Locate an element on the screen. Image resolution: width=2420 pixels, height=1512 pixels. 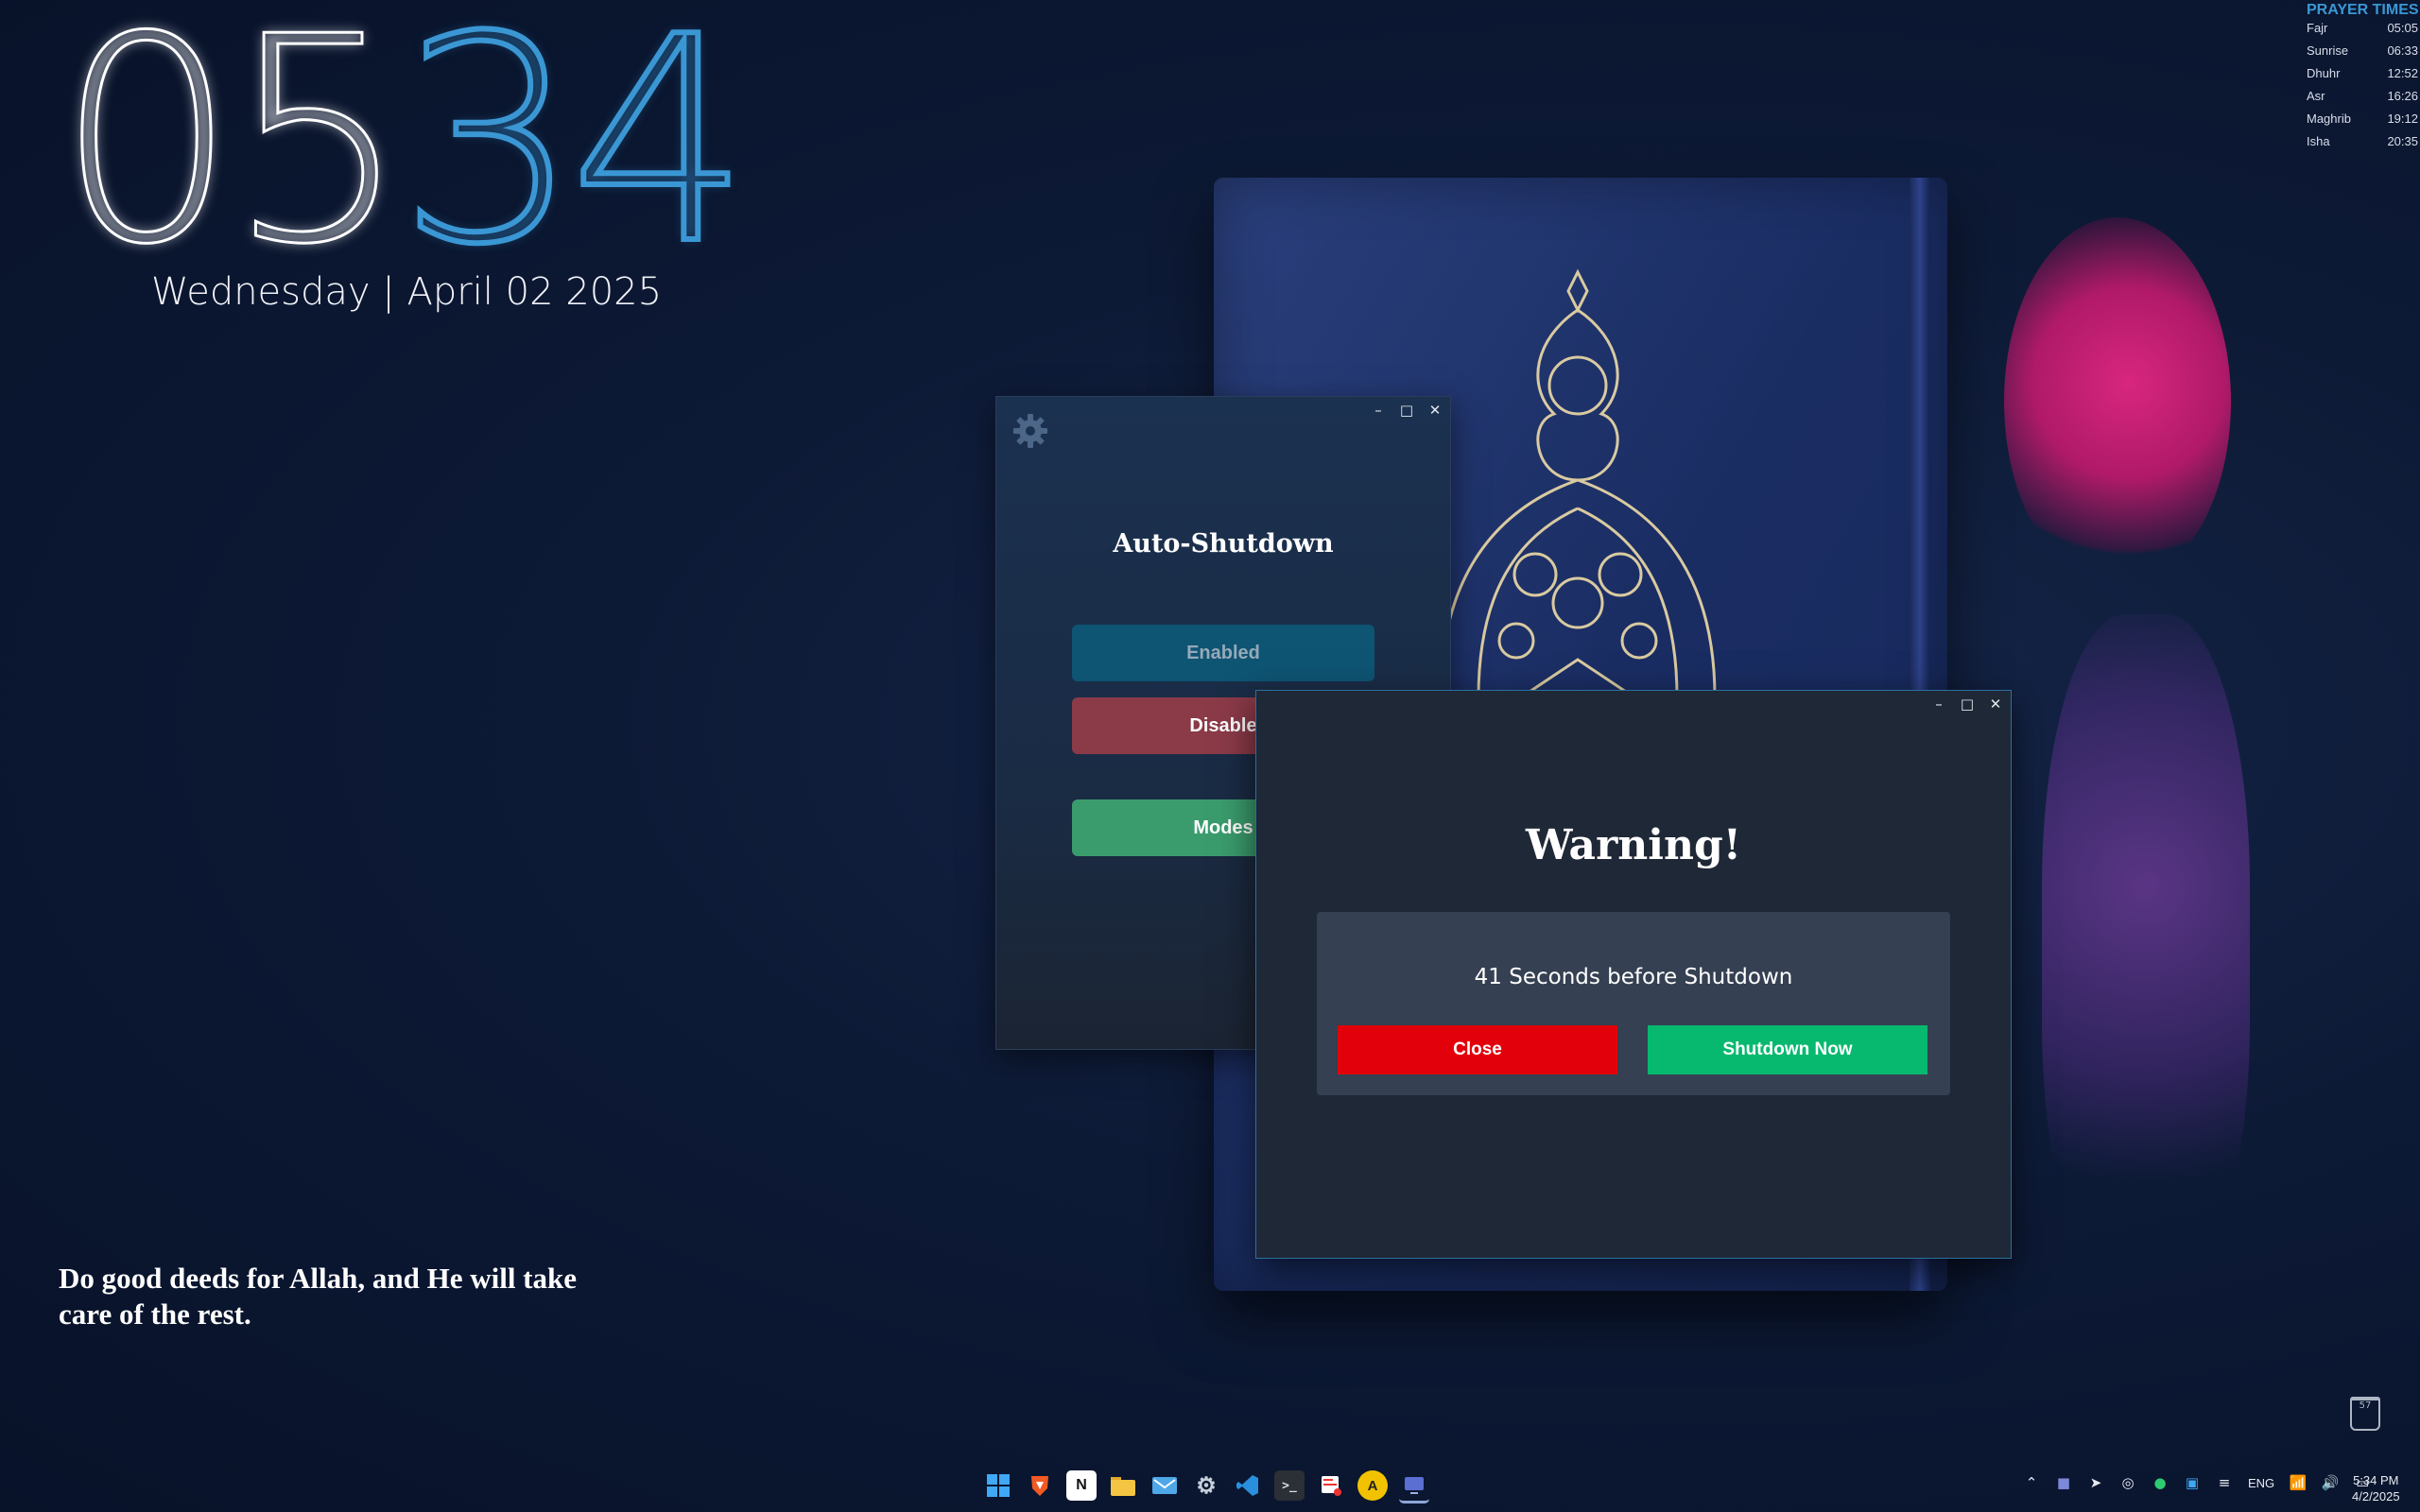
chevron-up-icon: ⌃ is located at coordinates (2031, 1482).